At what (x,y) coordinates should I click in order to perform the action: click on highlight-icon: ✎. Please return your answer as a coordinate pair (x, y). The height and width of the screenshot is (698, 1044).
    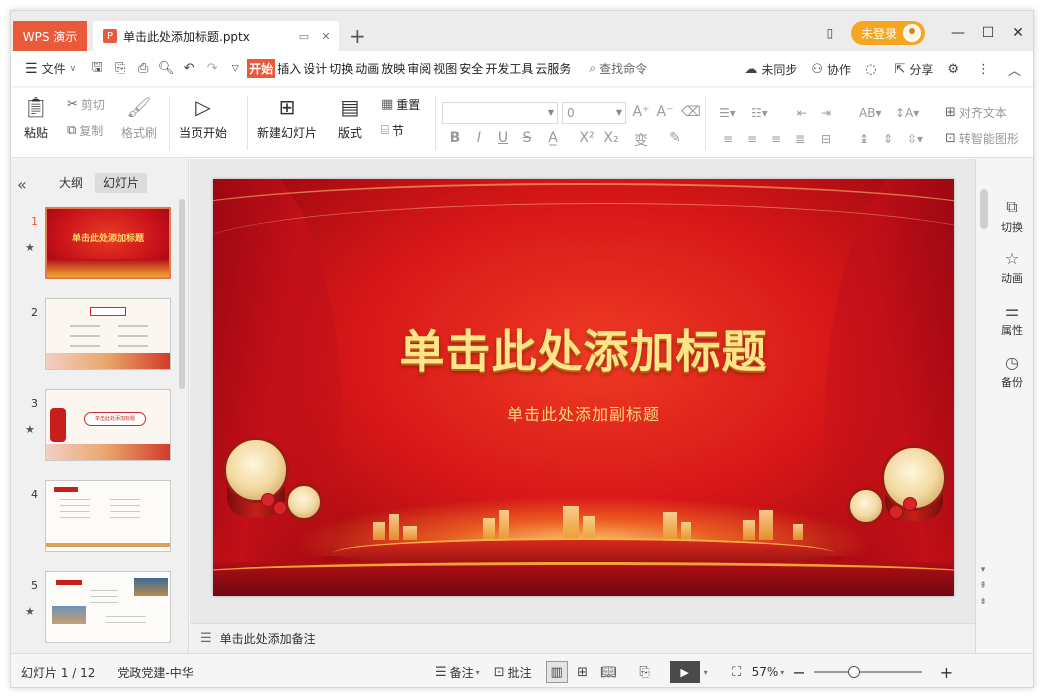
    Looking at the image, I should click on (675, 138).